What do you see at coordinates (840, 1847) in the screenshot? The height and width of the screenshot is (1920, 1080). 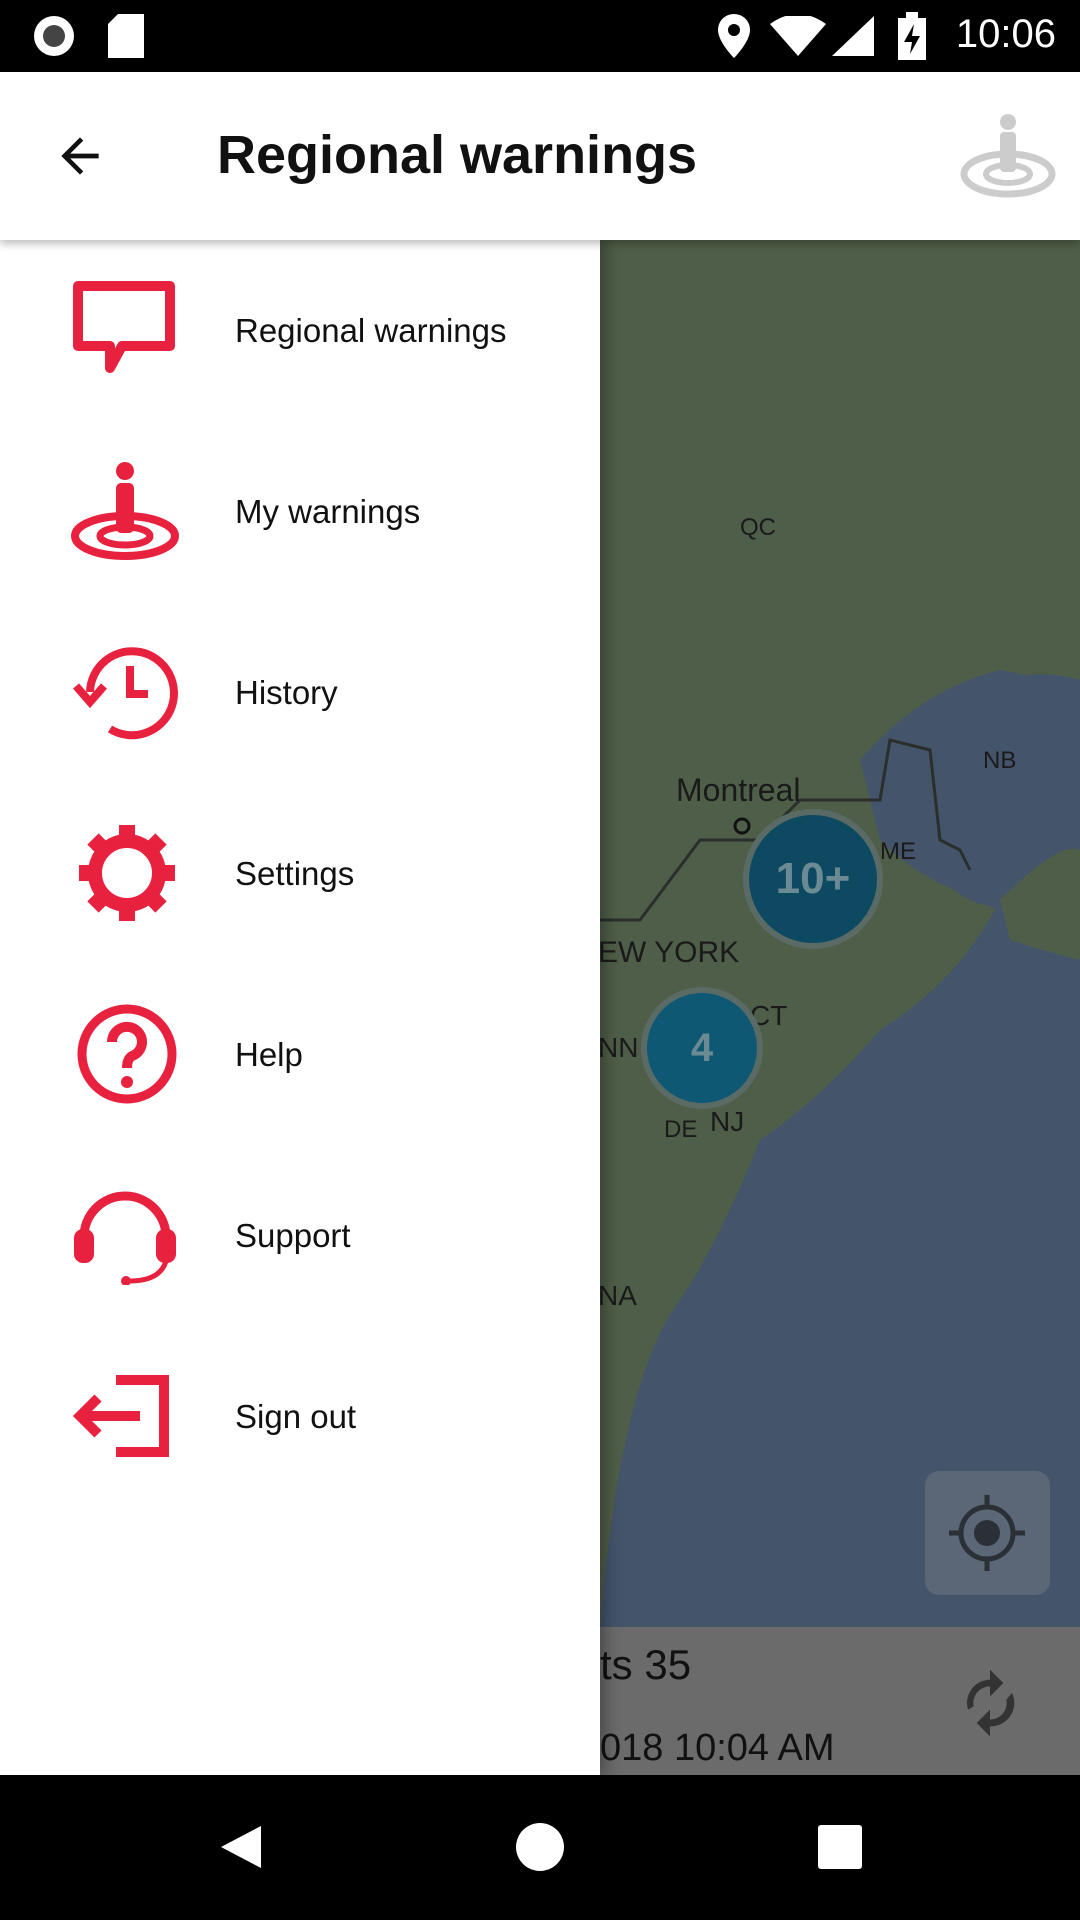 I see `recents-nav-icon` at bounding box center [840, 1847].